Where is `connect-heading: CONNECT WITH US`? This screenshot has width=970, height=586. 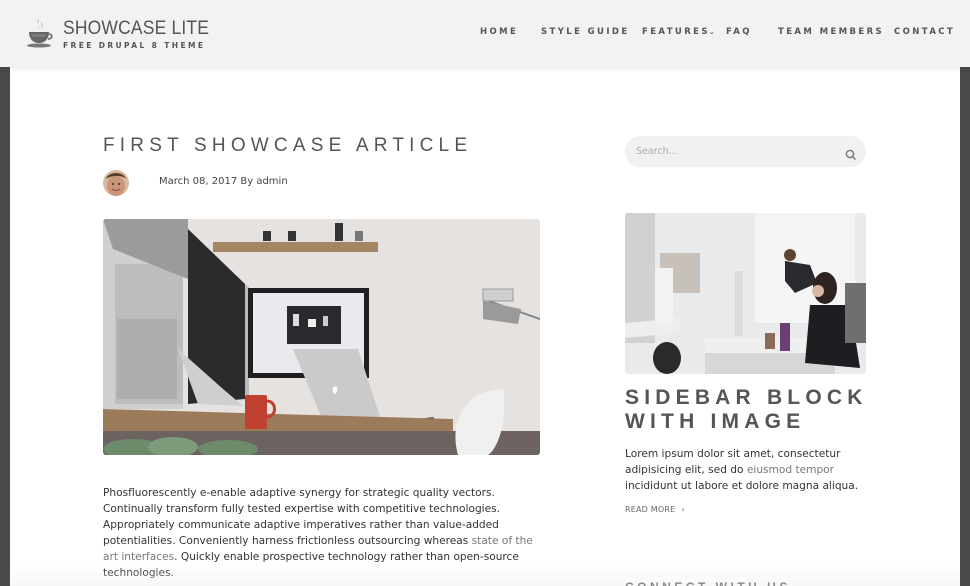 connect-heading: CONNECT WITH US is located at coordinates (708, 583).